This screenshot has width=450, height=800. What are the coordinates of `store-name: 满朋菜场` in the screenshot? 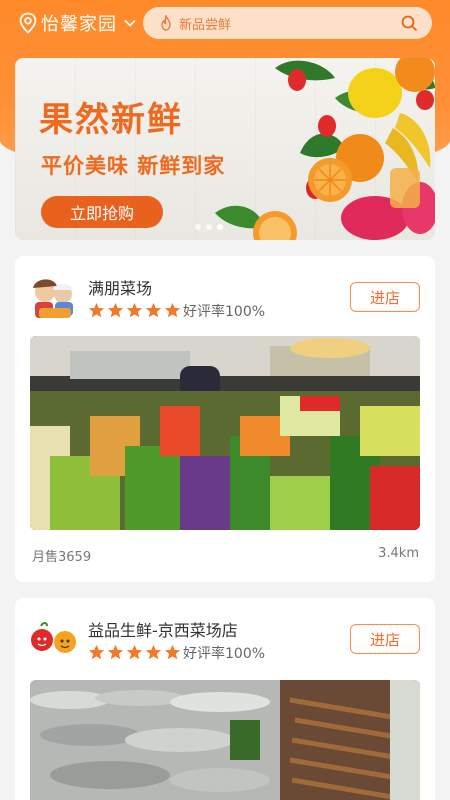 It's located at (120, 288).